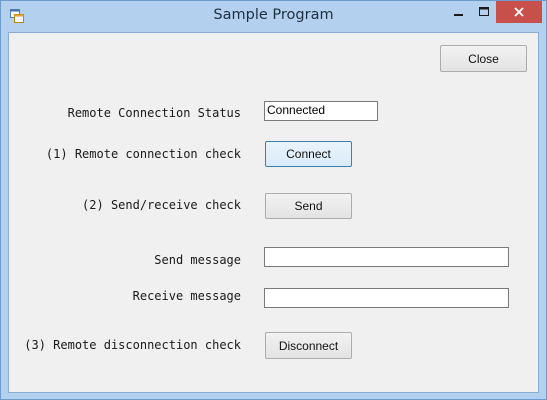 This screenshot has width=547, height=400. I want to click on close-window-button, so click(519, 12).